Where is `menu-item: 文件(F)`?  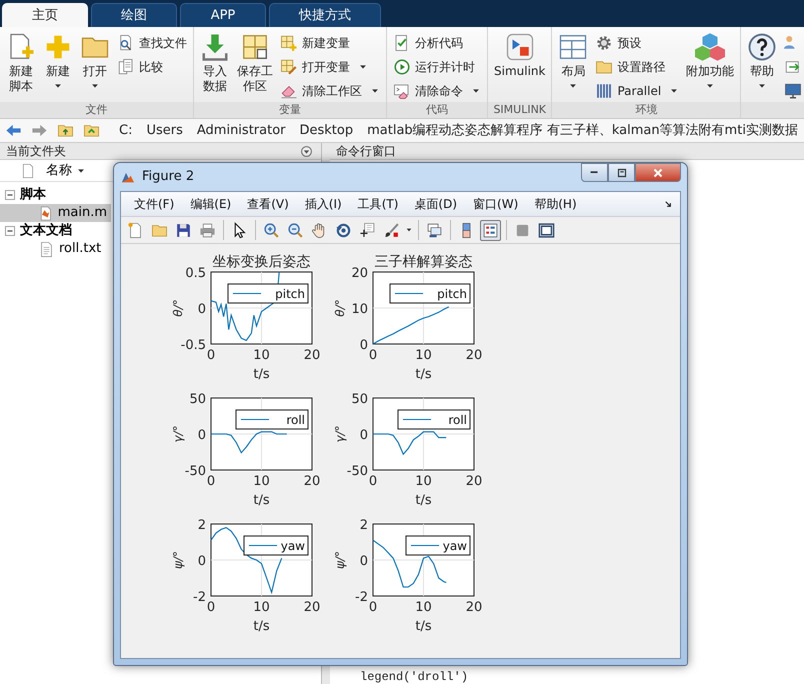
menu-item: 文件(F) is located at coordinates (154, 204).